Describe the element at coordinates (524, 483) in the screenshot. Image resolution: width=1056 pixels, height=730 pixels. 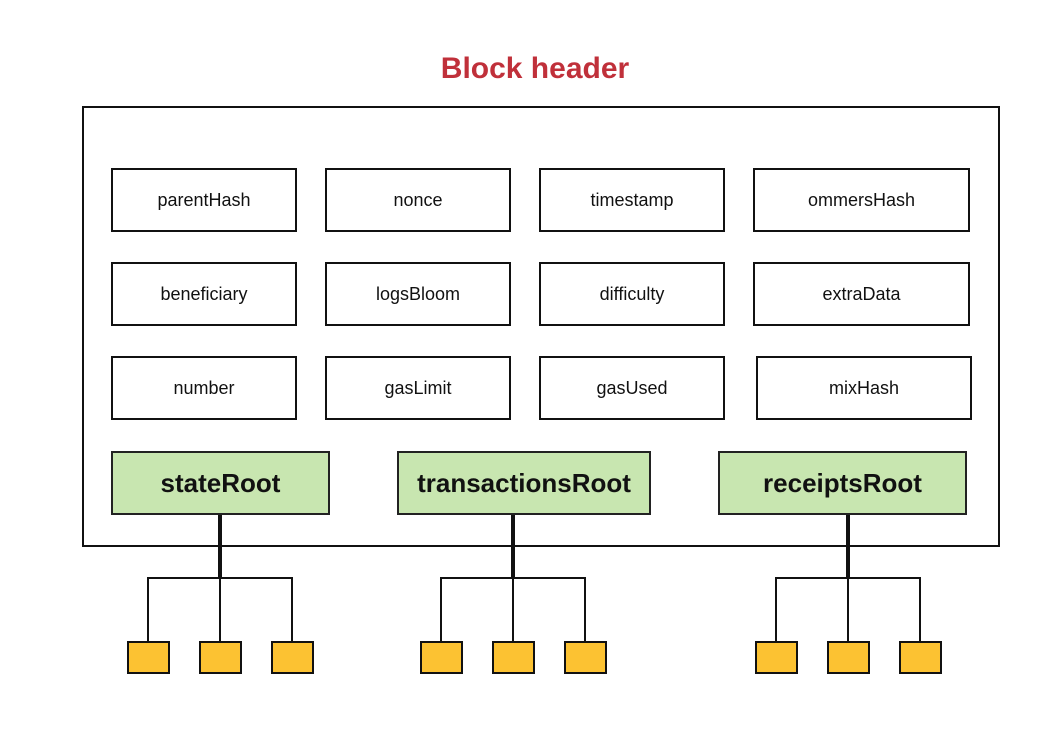
I see `root-transactions: transactionsRoot` at that location.